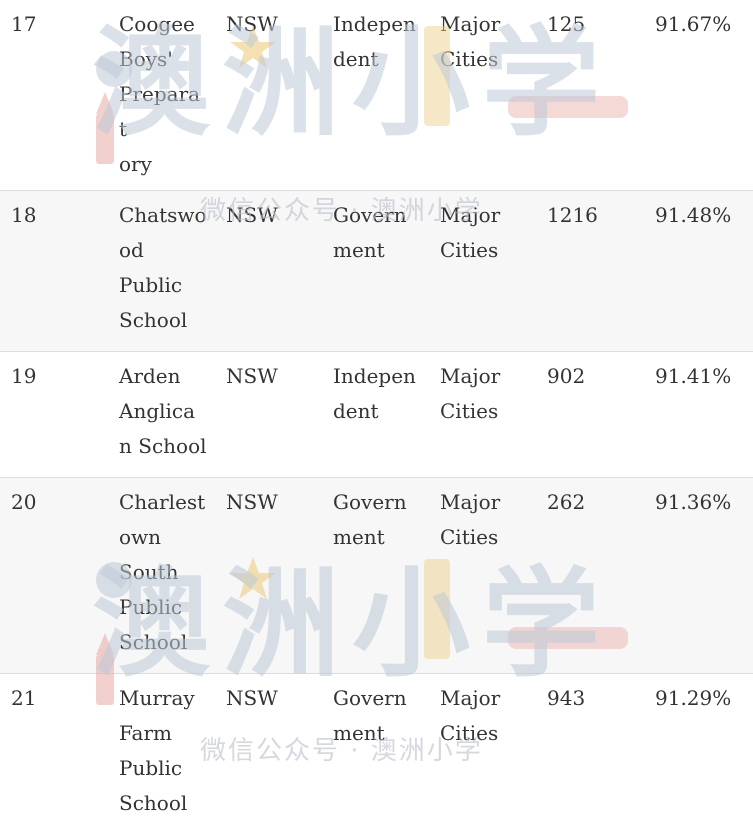  I want to click on percent-cell: 91.48%, so click(693, 215).